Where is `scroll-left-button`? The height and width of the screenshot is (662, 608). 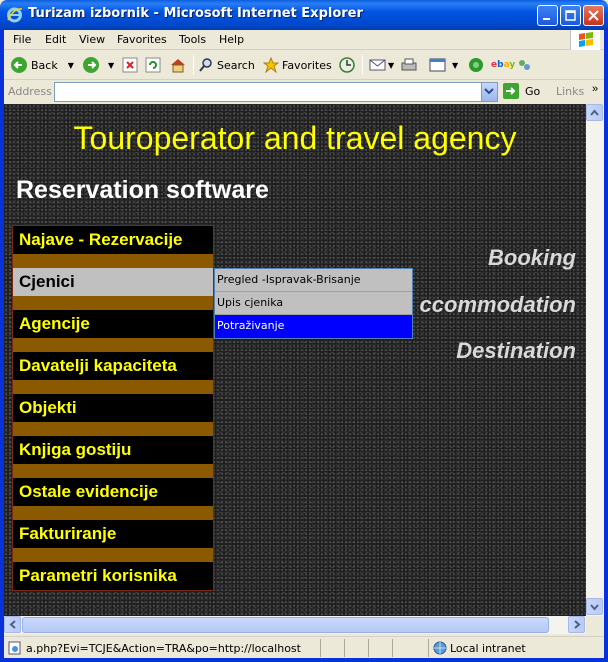
scroll-left-button is located at coordinates (12, 624).